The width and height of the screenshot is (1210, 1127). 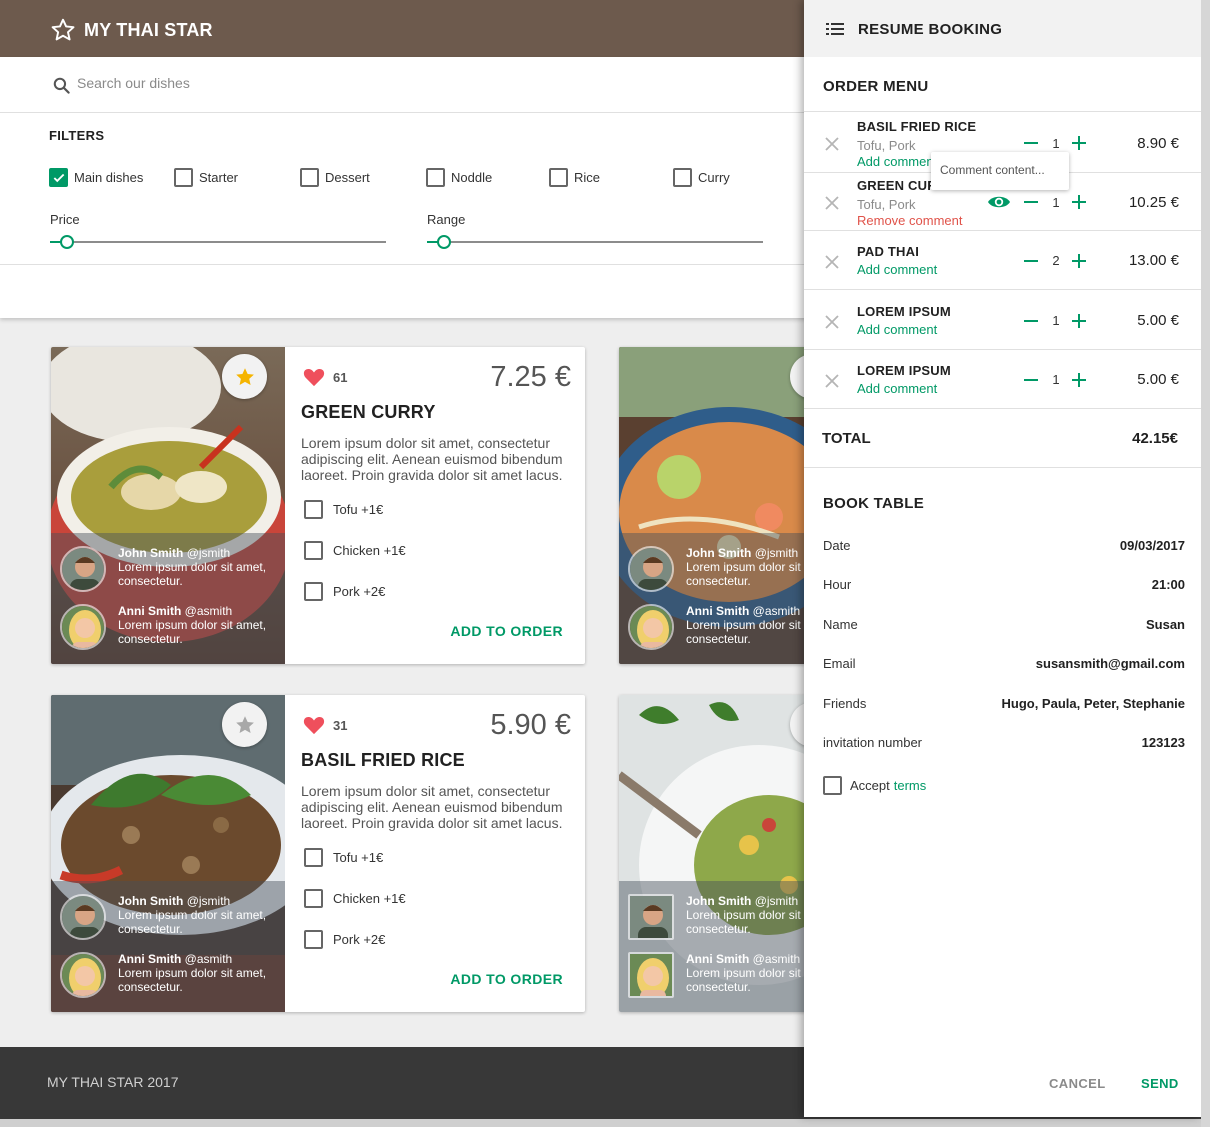 I want to click on search-icon, so click(x=61, y=85).